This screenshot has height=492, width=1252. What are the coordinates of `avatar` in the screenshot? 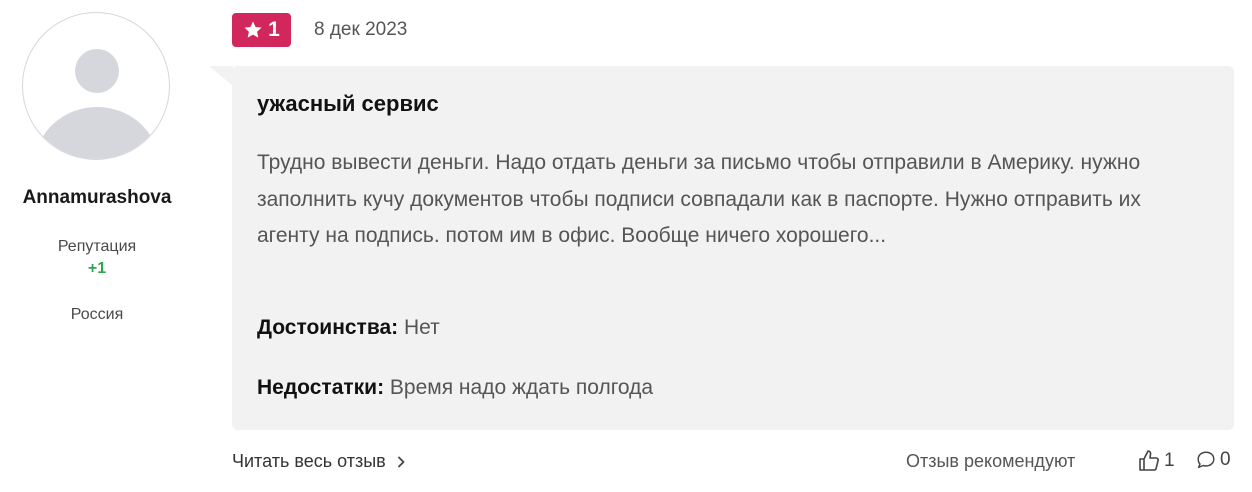 It's located at (96, 86).